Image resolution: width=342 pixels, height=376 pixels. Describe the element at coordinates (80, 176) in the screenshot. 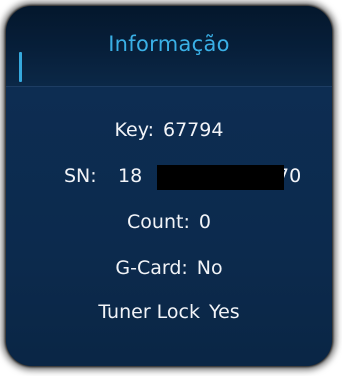

I see `sn-label: SN:` at that location.